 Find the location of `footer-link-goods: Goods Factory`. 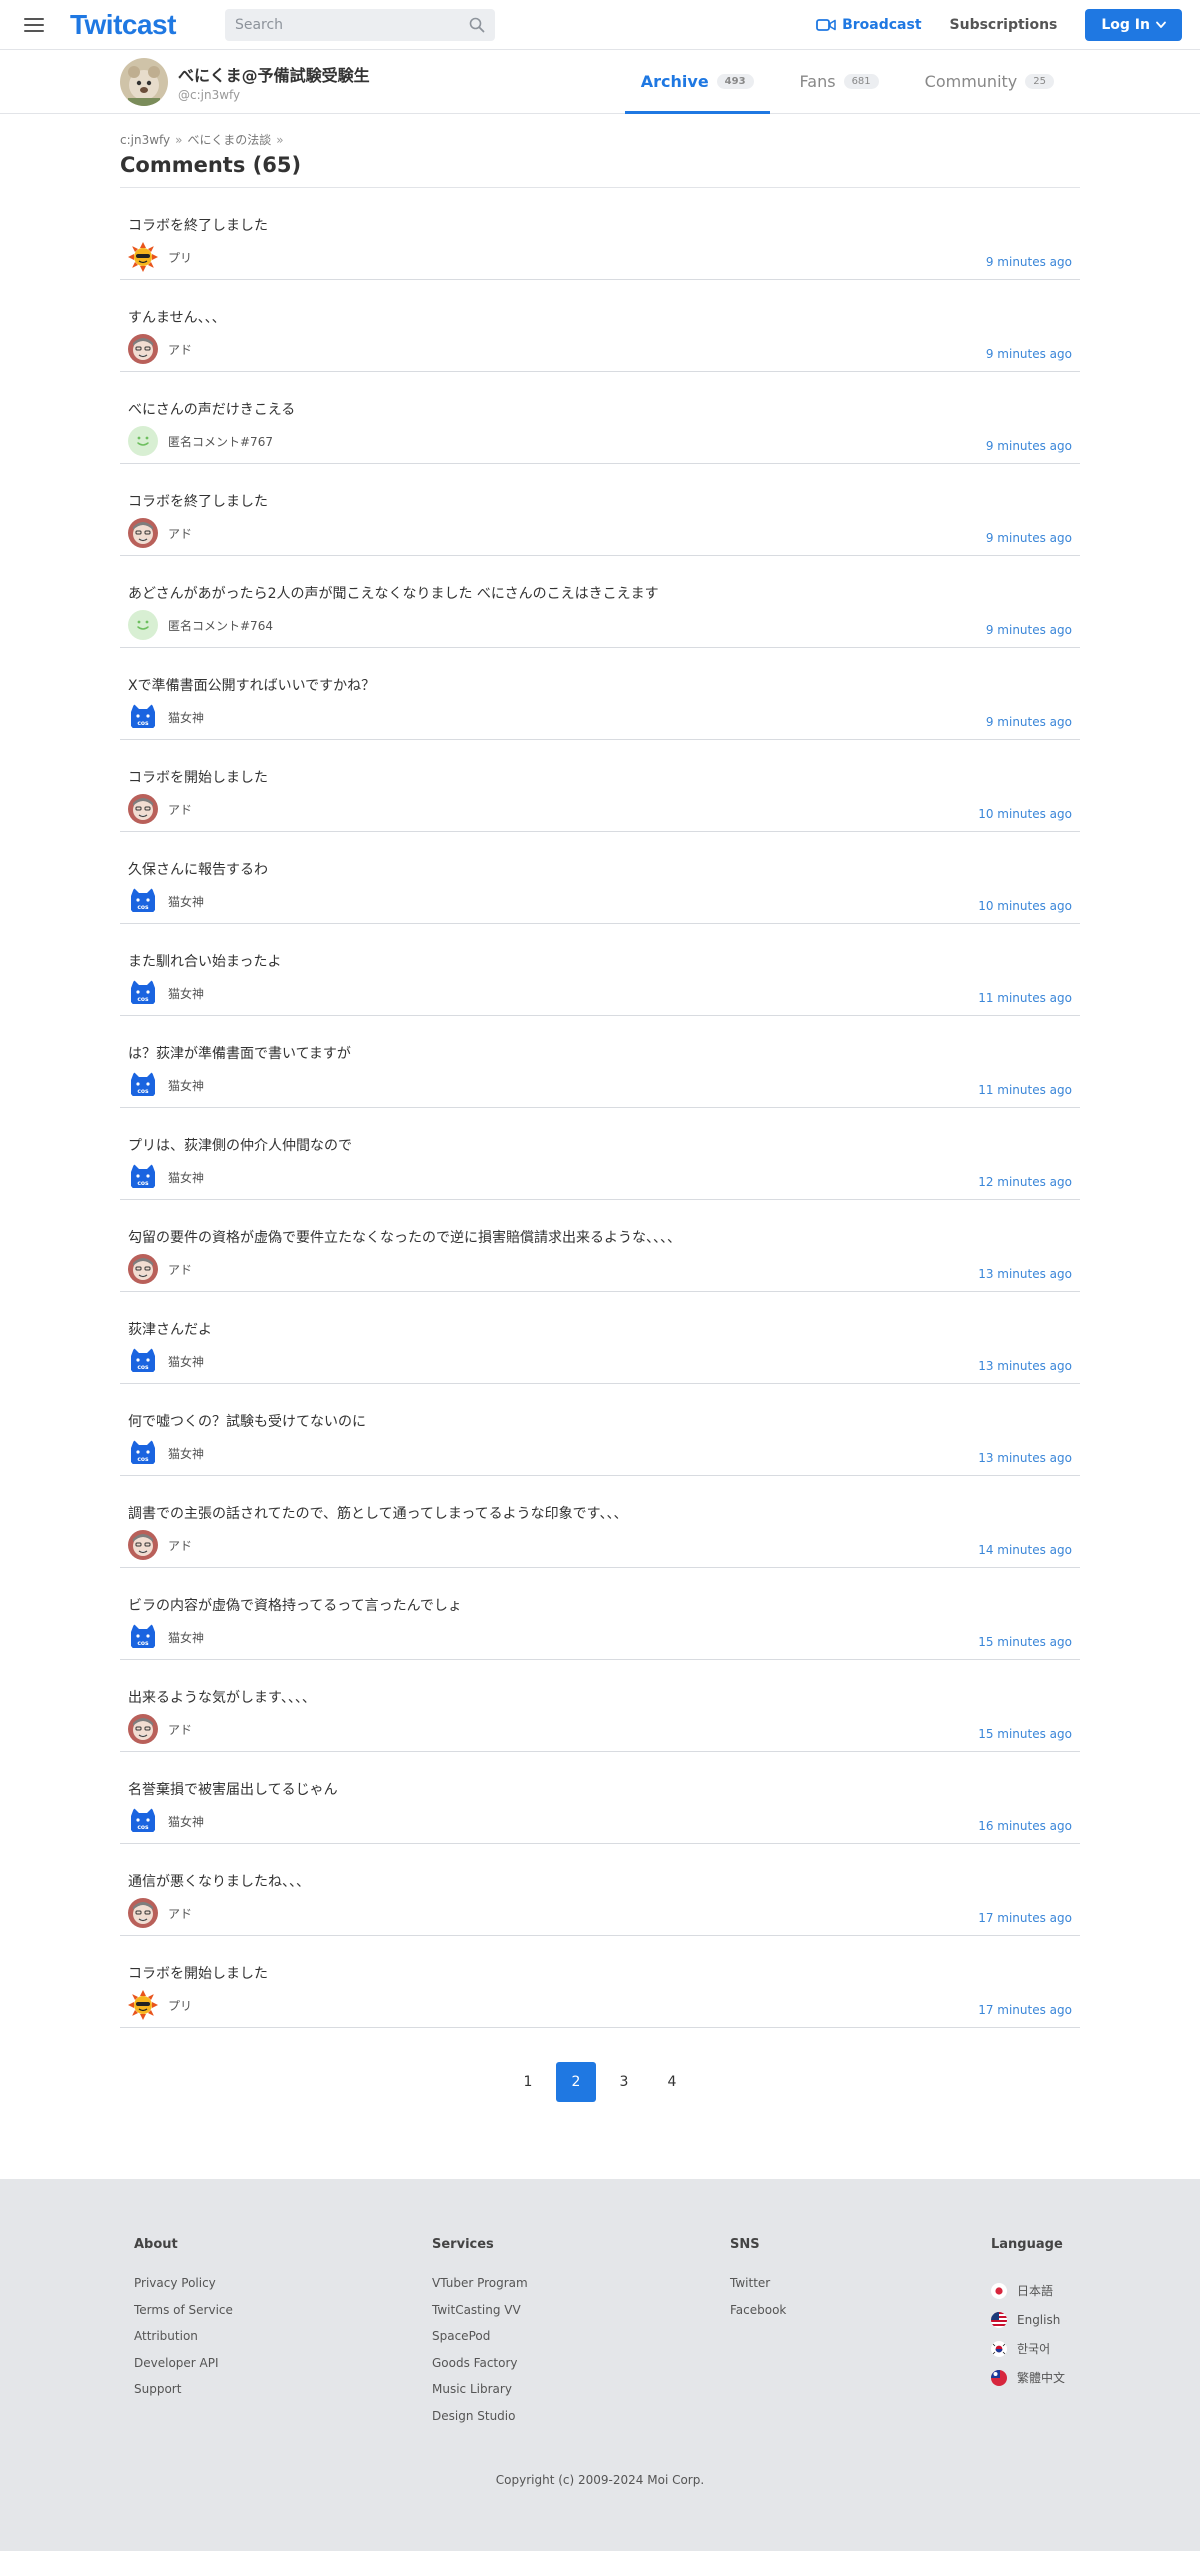

footer-link-goods: Goods Factory is located at coordinates (480, 2369).